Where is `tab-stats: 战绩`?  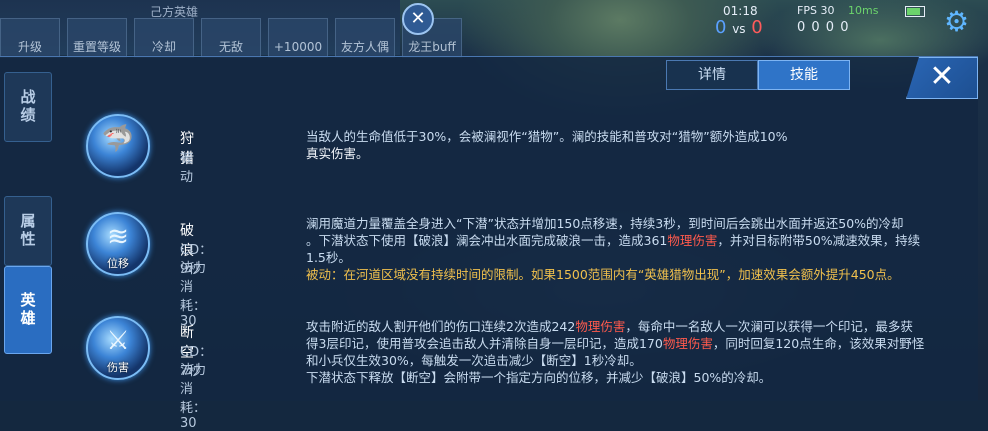 tab-stats: 战绩 is located at coordinates (28, 107).